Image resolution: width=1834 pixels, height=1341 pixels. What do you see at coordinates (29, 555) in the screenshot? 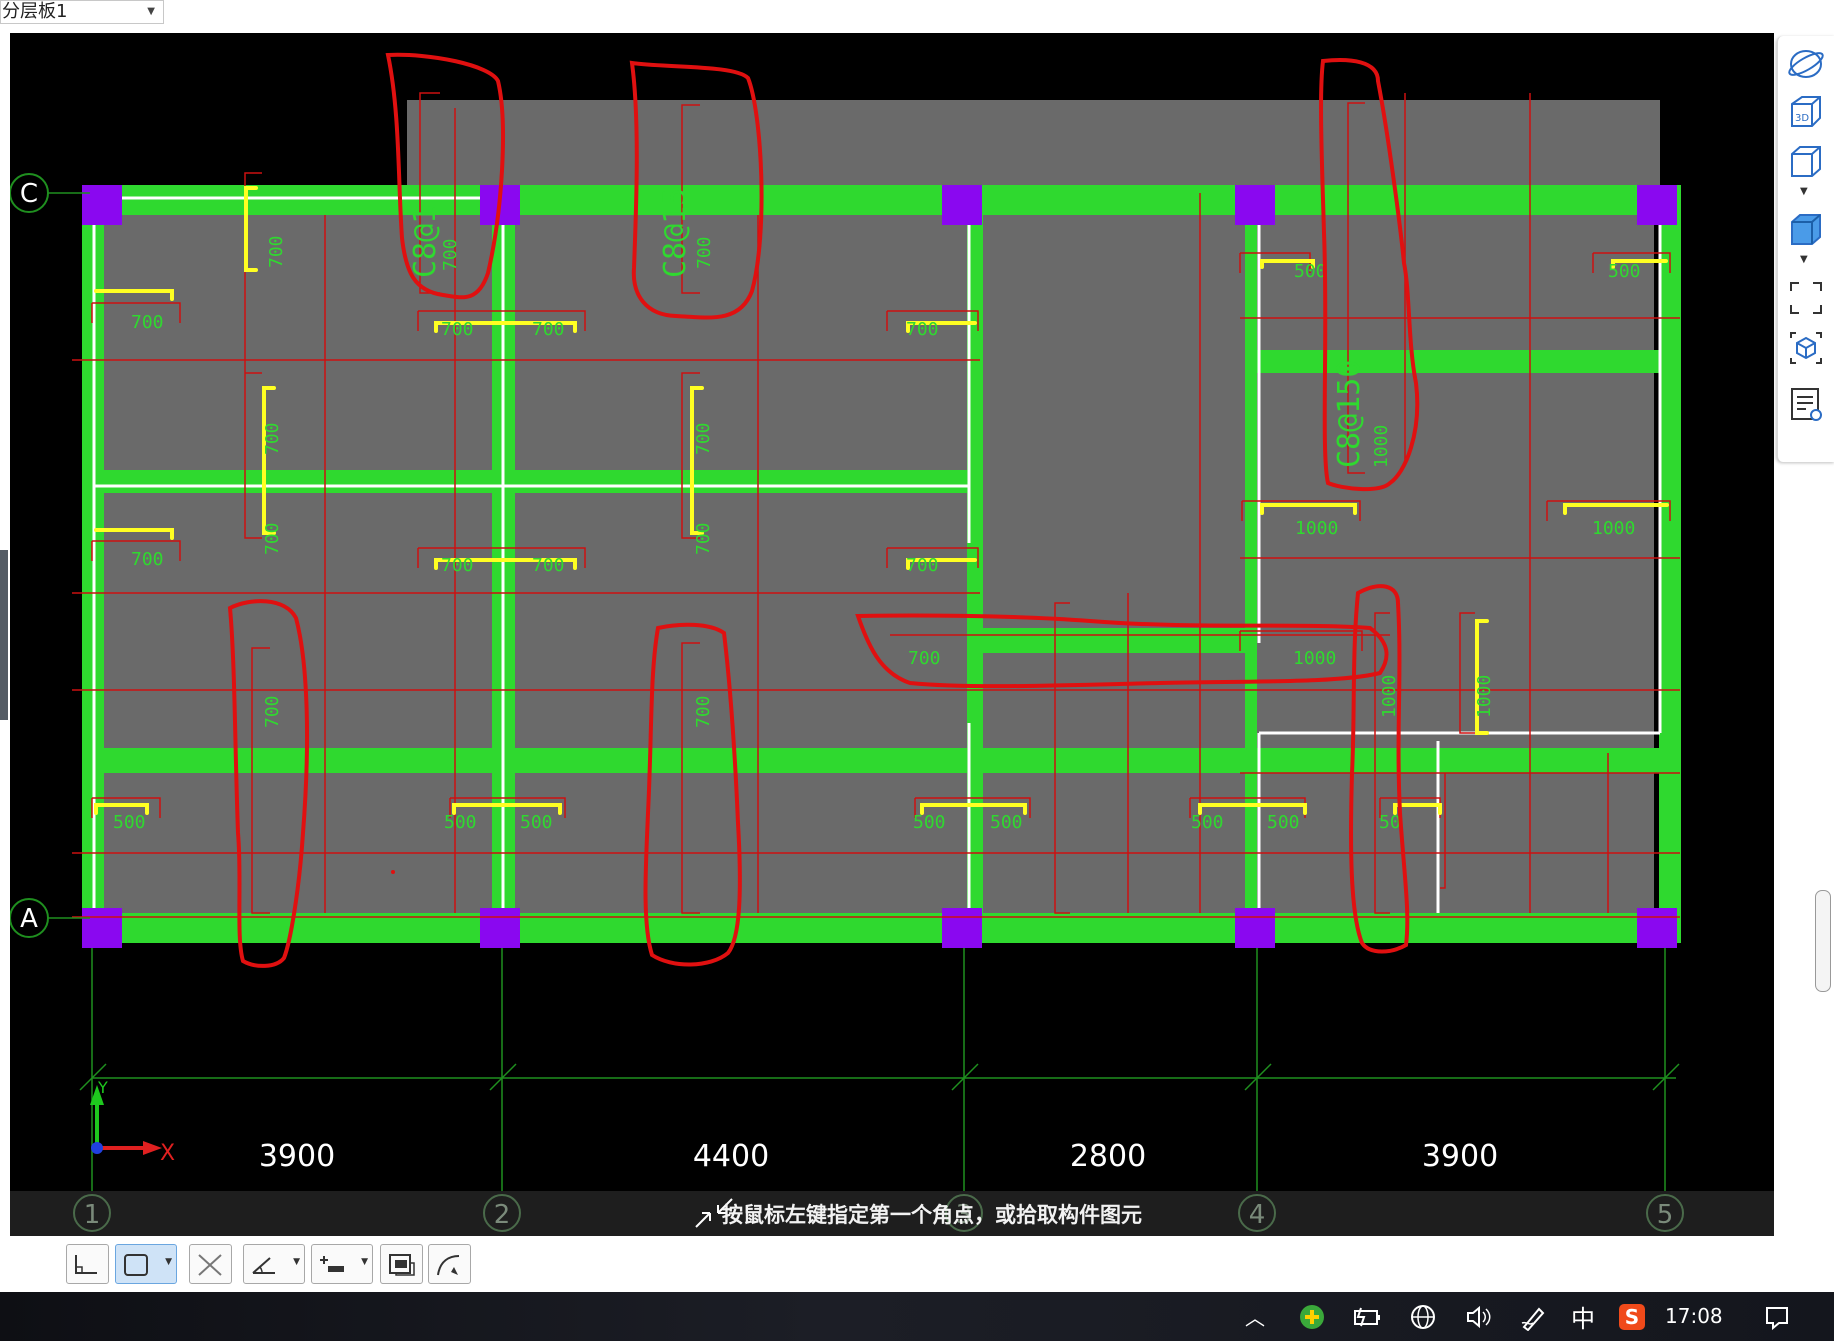
I see `axis-bubbles: C A` at bounding box center [29, 555].